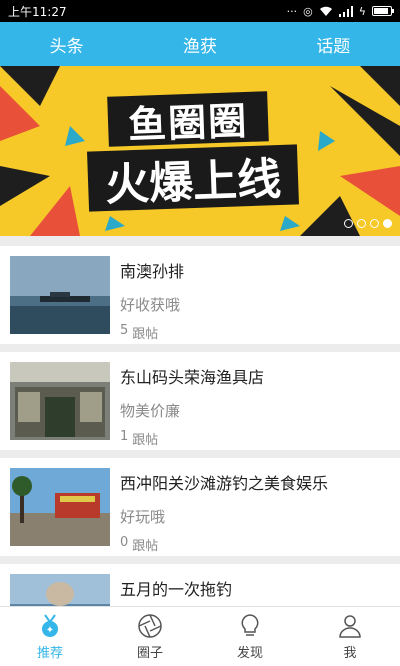 The width and height of the screenshot is (400, 666). I want to click on nav-label: 圈子, so click(149, 653).